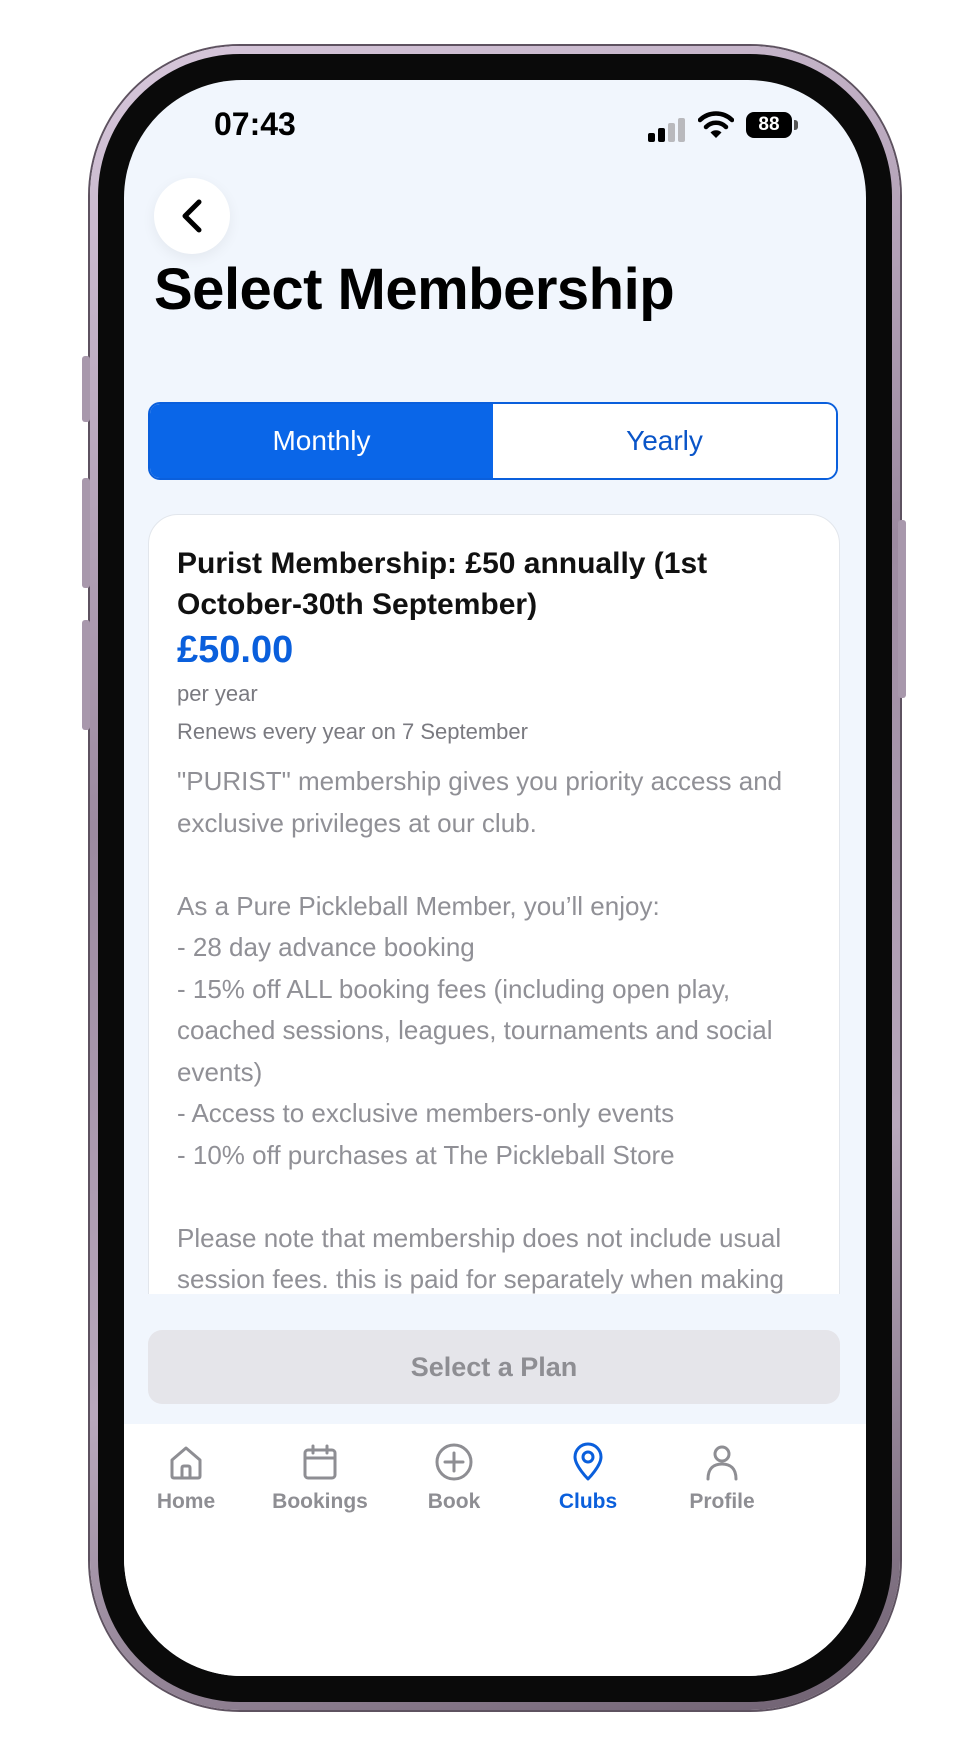  What do you see at coordinates (494, 1367) in the screenshot?
I see `select-plan-button: Select a Plan` at bounding box center [494, 1367].